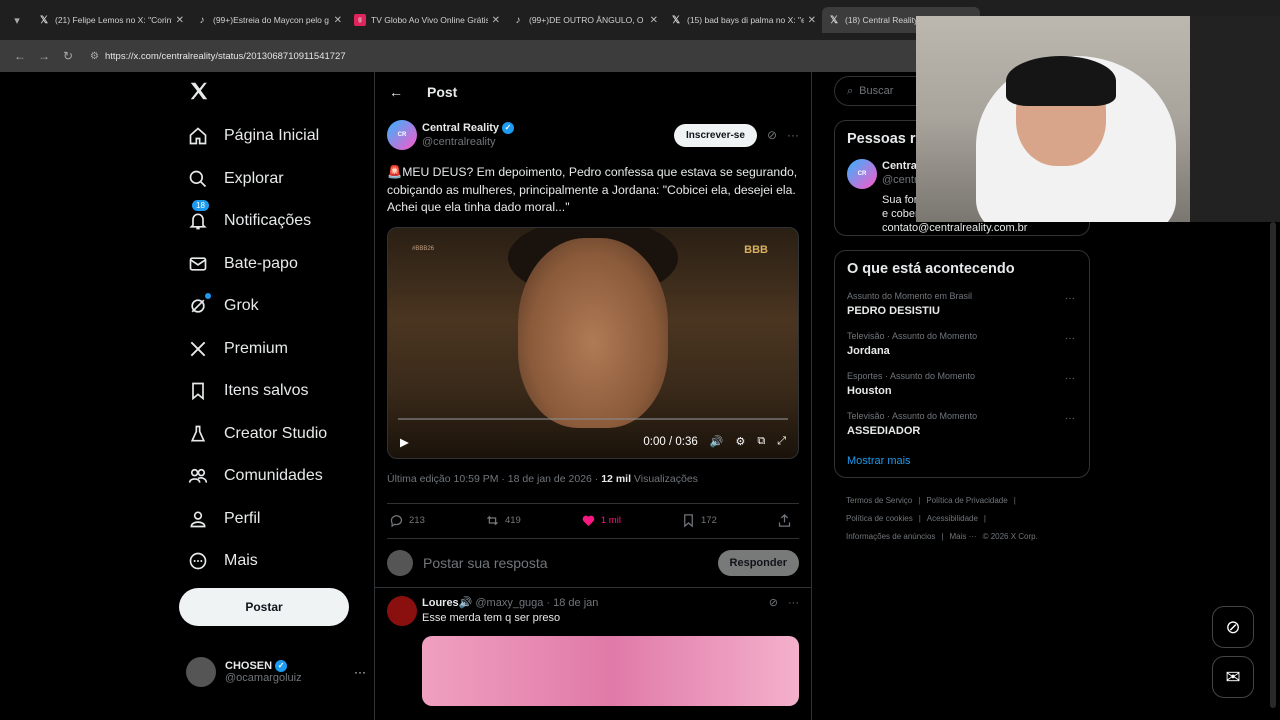  What do you see at coordinates (404, 442) in the screenshot?
I see `play-icon: ▶` at bounding box center [404, 442].